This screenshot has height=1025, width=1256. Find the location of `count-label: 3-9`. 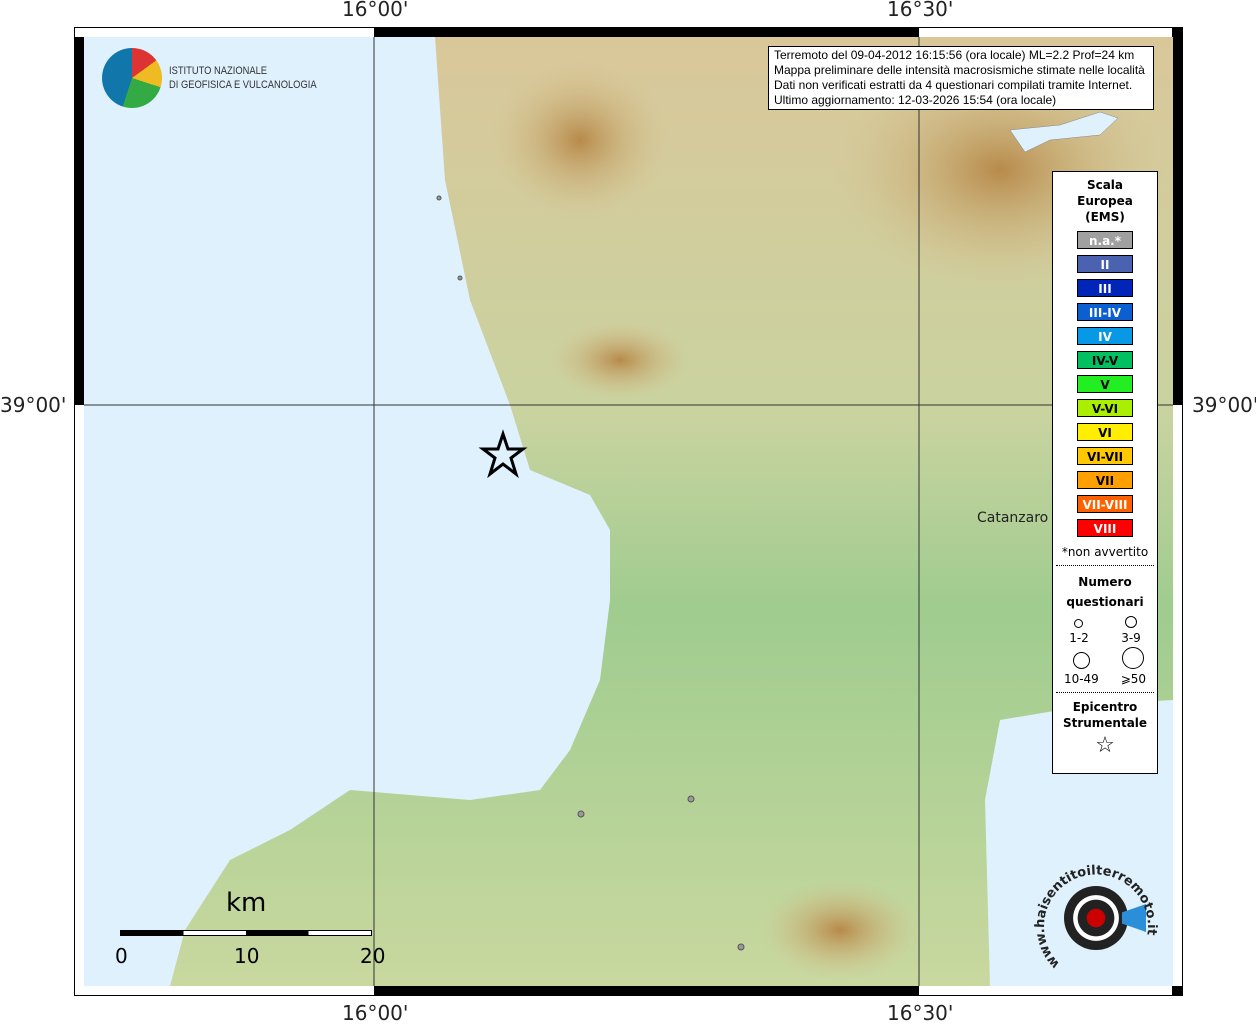

count-label: 3-9 is located at coordinates (1131, 638).